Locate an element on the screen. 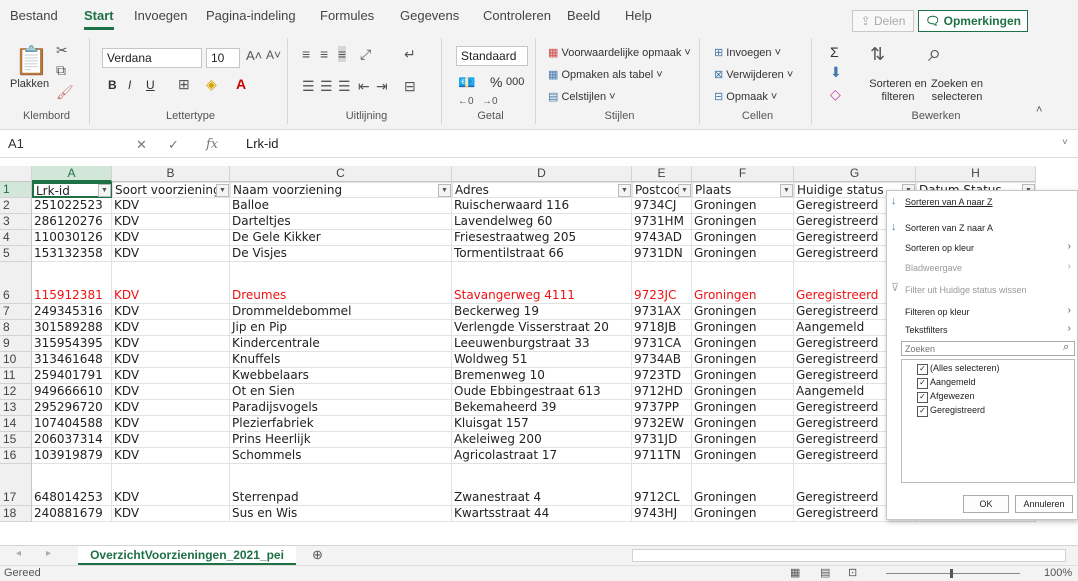 The width and height of the screenshot is (1078, 581). table-cell: 9712CL is located at coordinates (662, 485).